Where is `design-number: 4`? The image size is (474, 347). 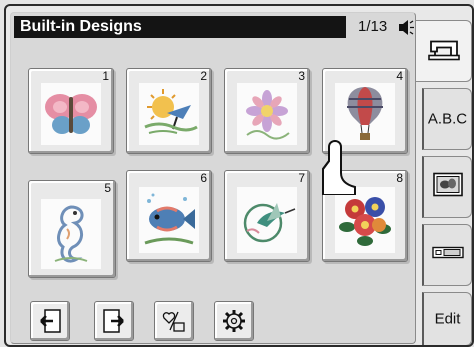
design-number: 4 is located at coordinates (399, 76).